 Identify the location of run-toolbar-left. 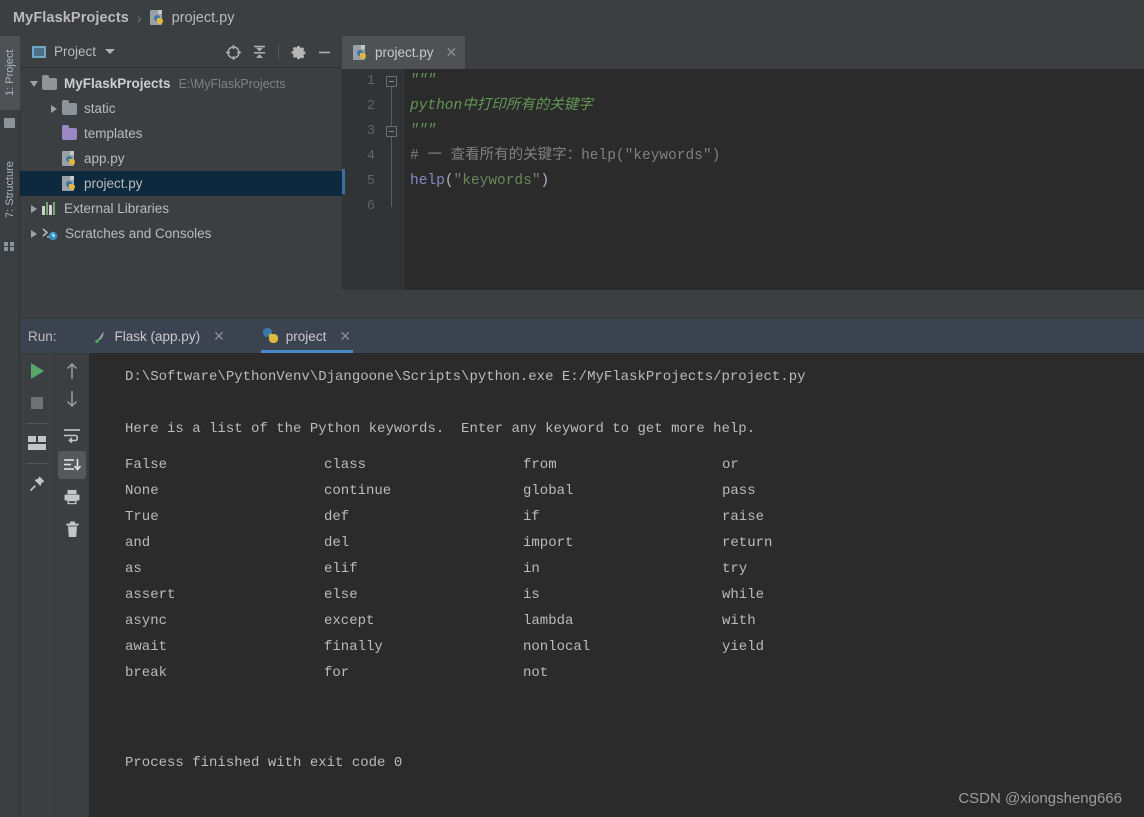
(37, 585).